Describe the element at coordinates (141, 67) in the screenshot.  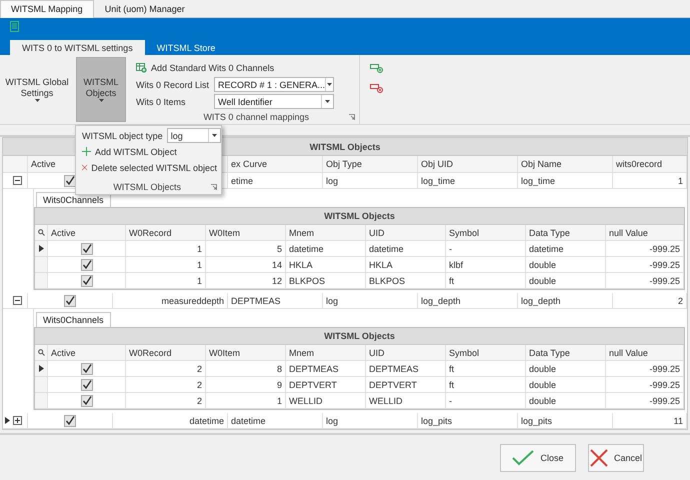
I see `add-table-icon` at that location.